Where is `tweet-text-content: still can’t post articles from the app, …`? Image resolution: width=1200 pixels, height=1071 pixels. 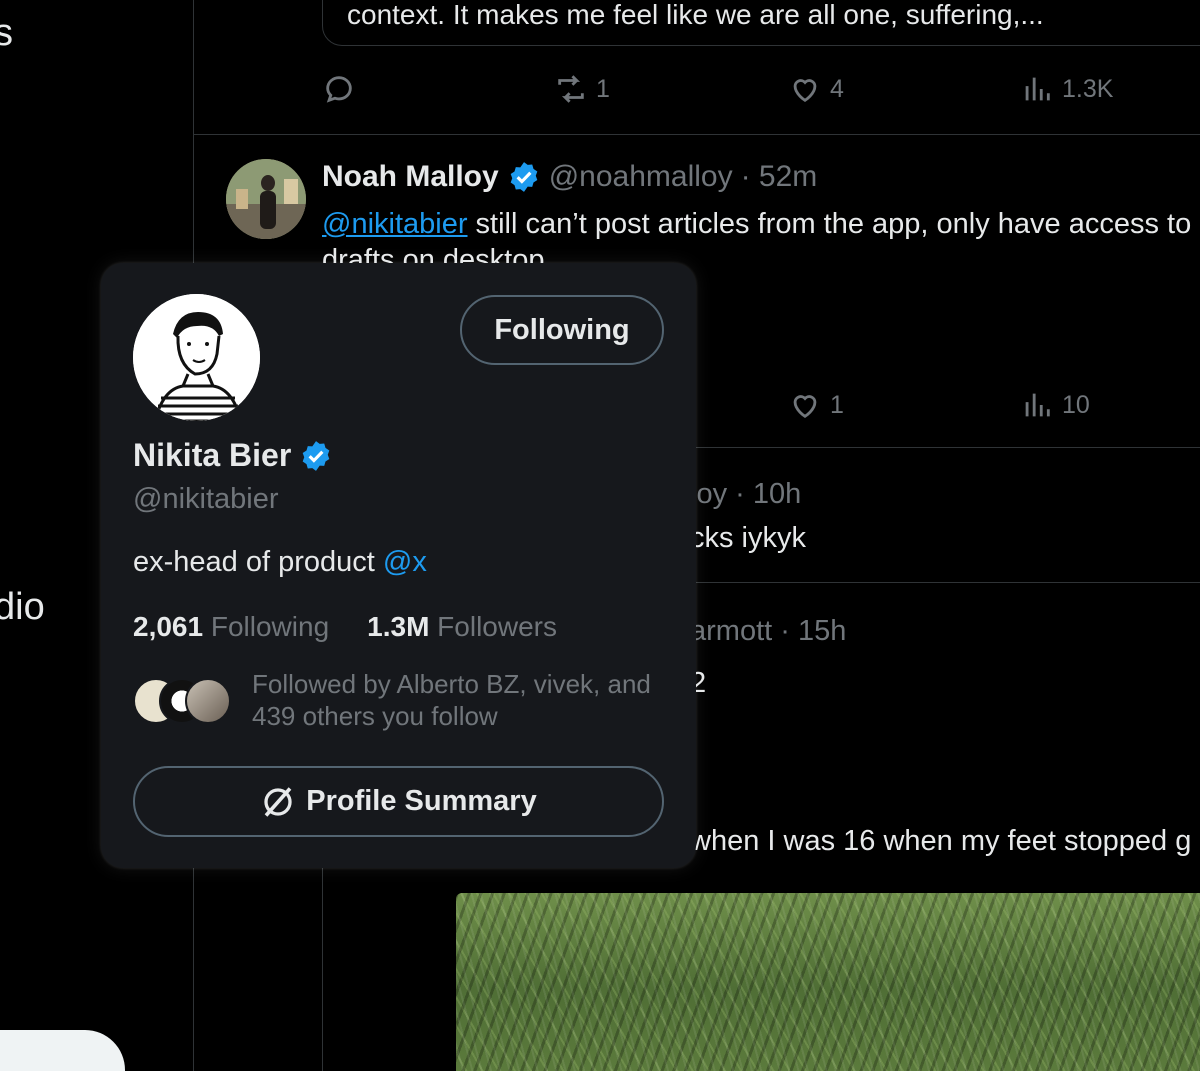 tweet-text-content: still can’t post articles from the app, … is located at coordinates (829, 224).